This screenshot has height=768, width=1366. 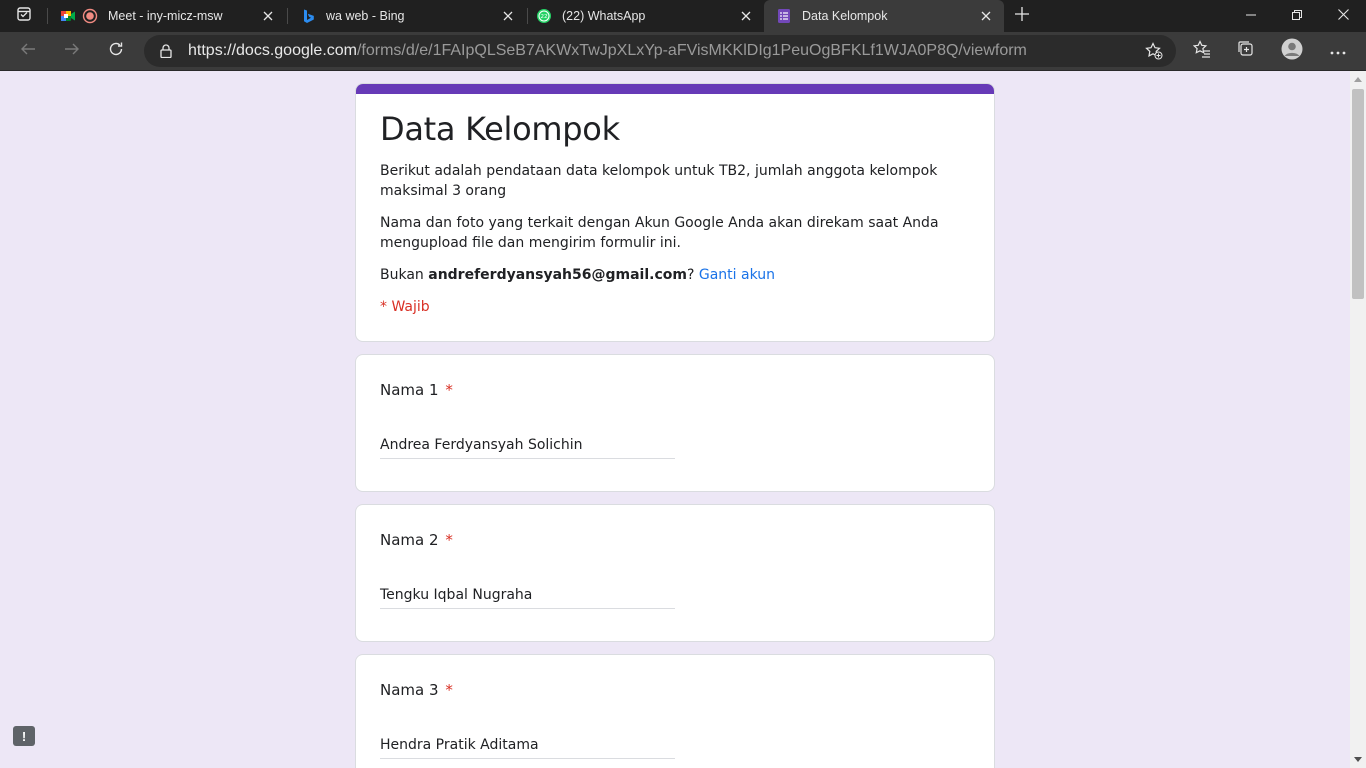 I want to click on switch-account-link: Ganti akun, so click(x=737, y=275).